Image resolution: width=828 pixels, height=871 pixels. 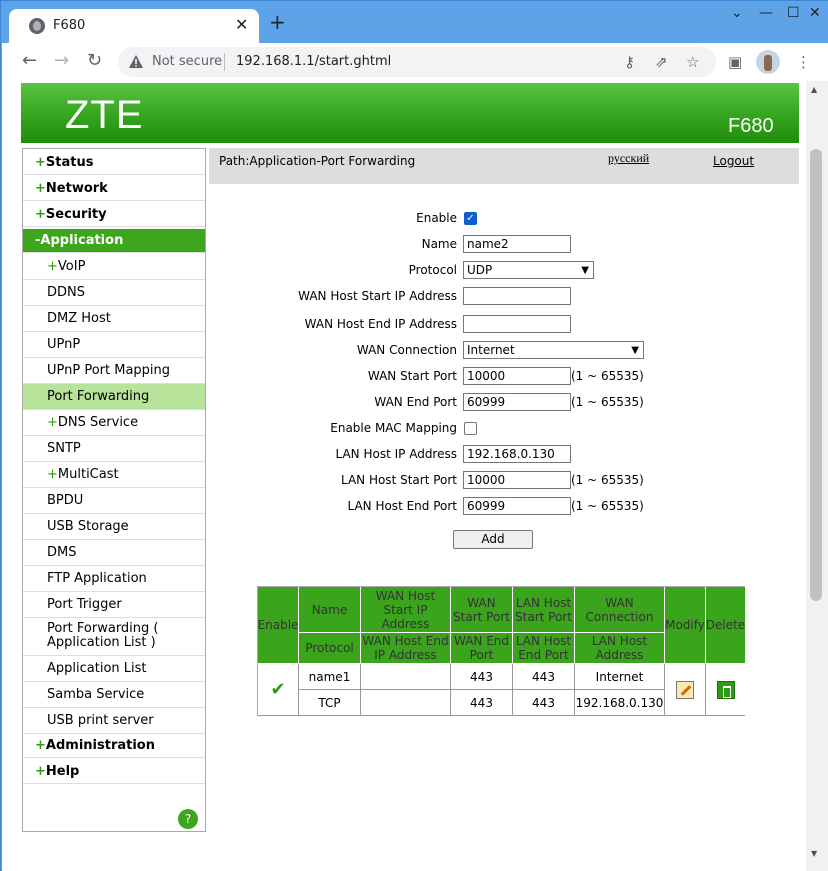 I want to click on profile-avatar, so click(x=768, y=62).